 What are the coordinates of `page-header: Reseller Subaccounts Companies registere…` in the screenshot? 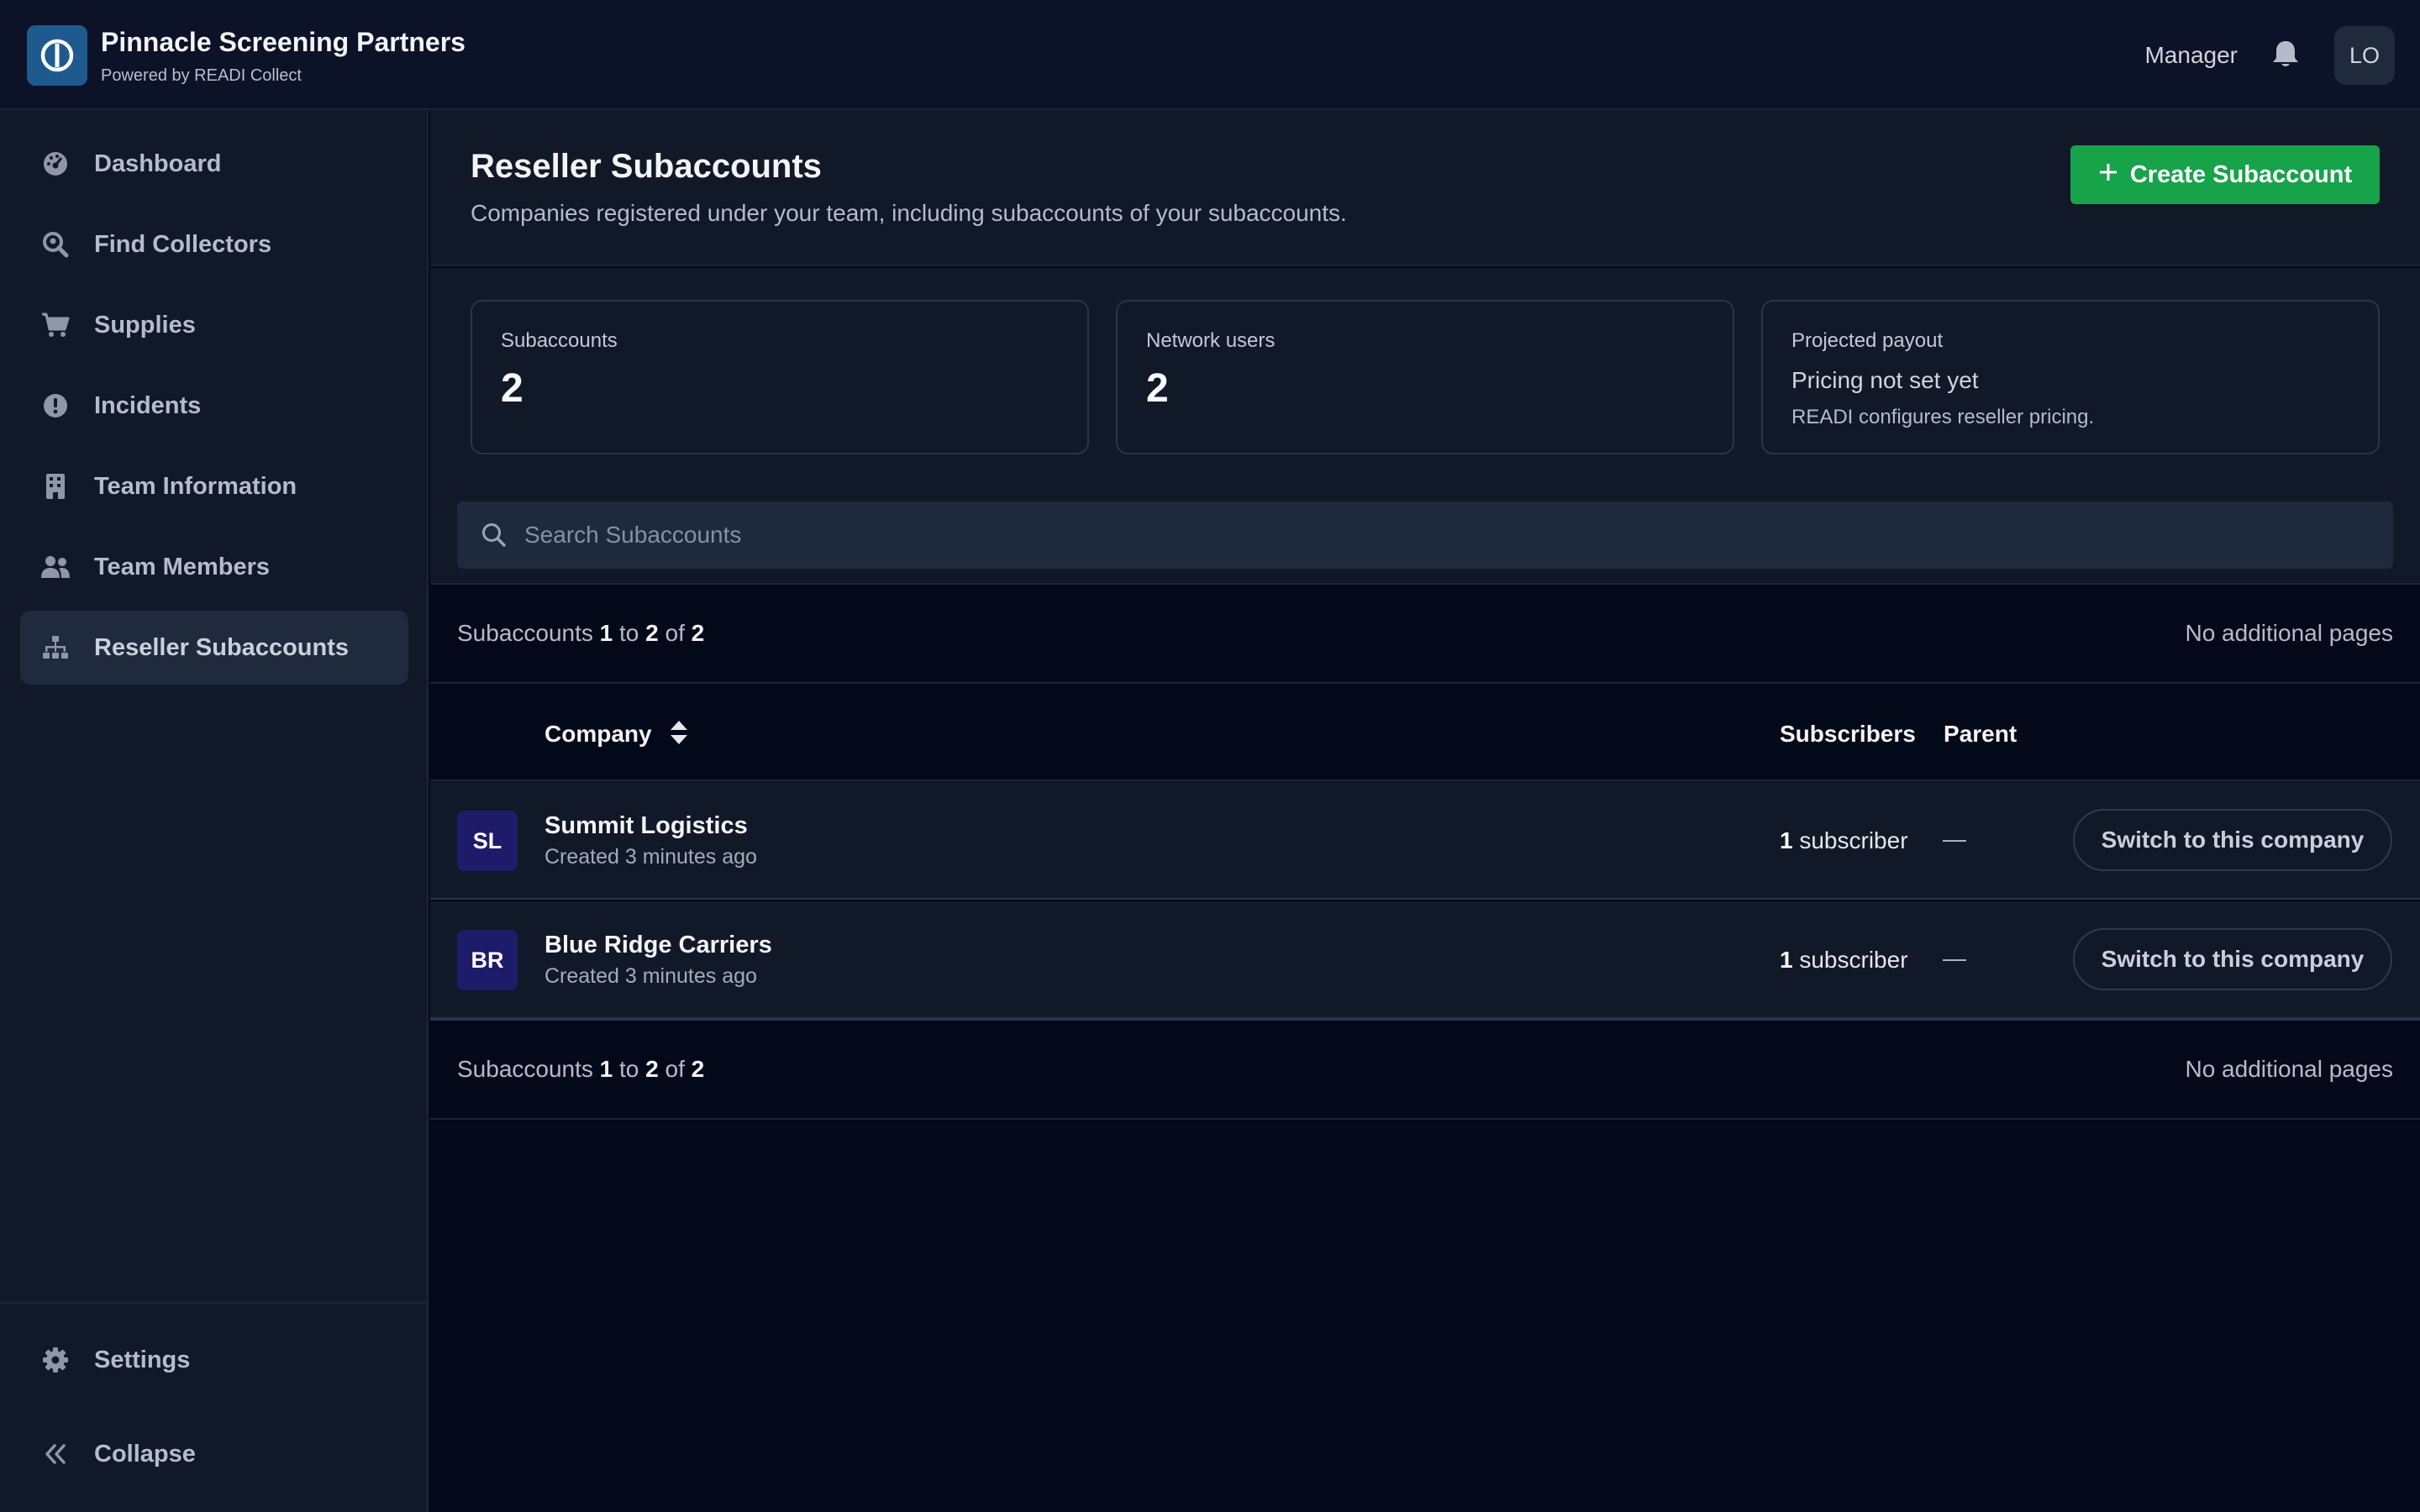 It's located at (1425, 188).